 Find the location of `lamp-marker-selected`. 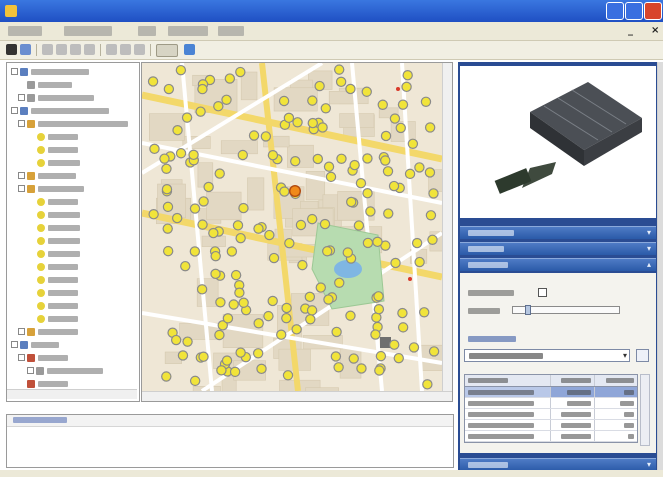

lamp-marker-selected is located at coordinates (295, 191).